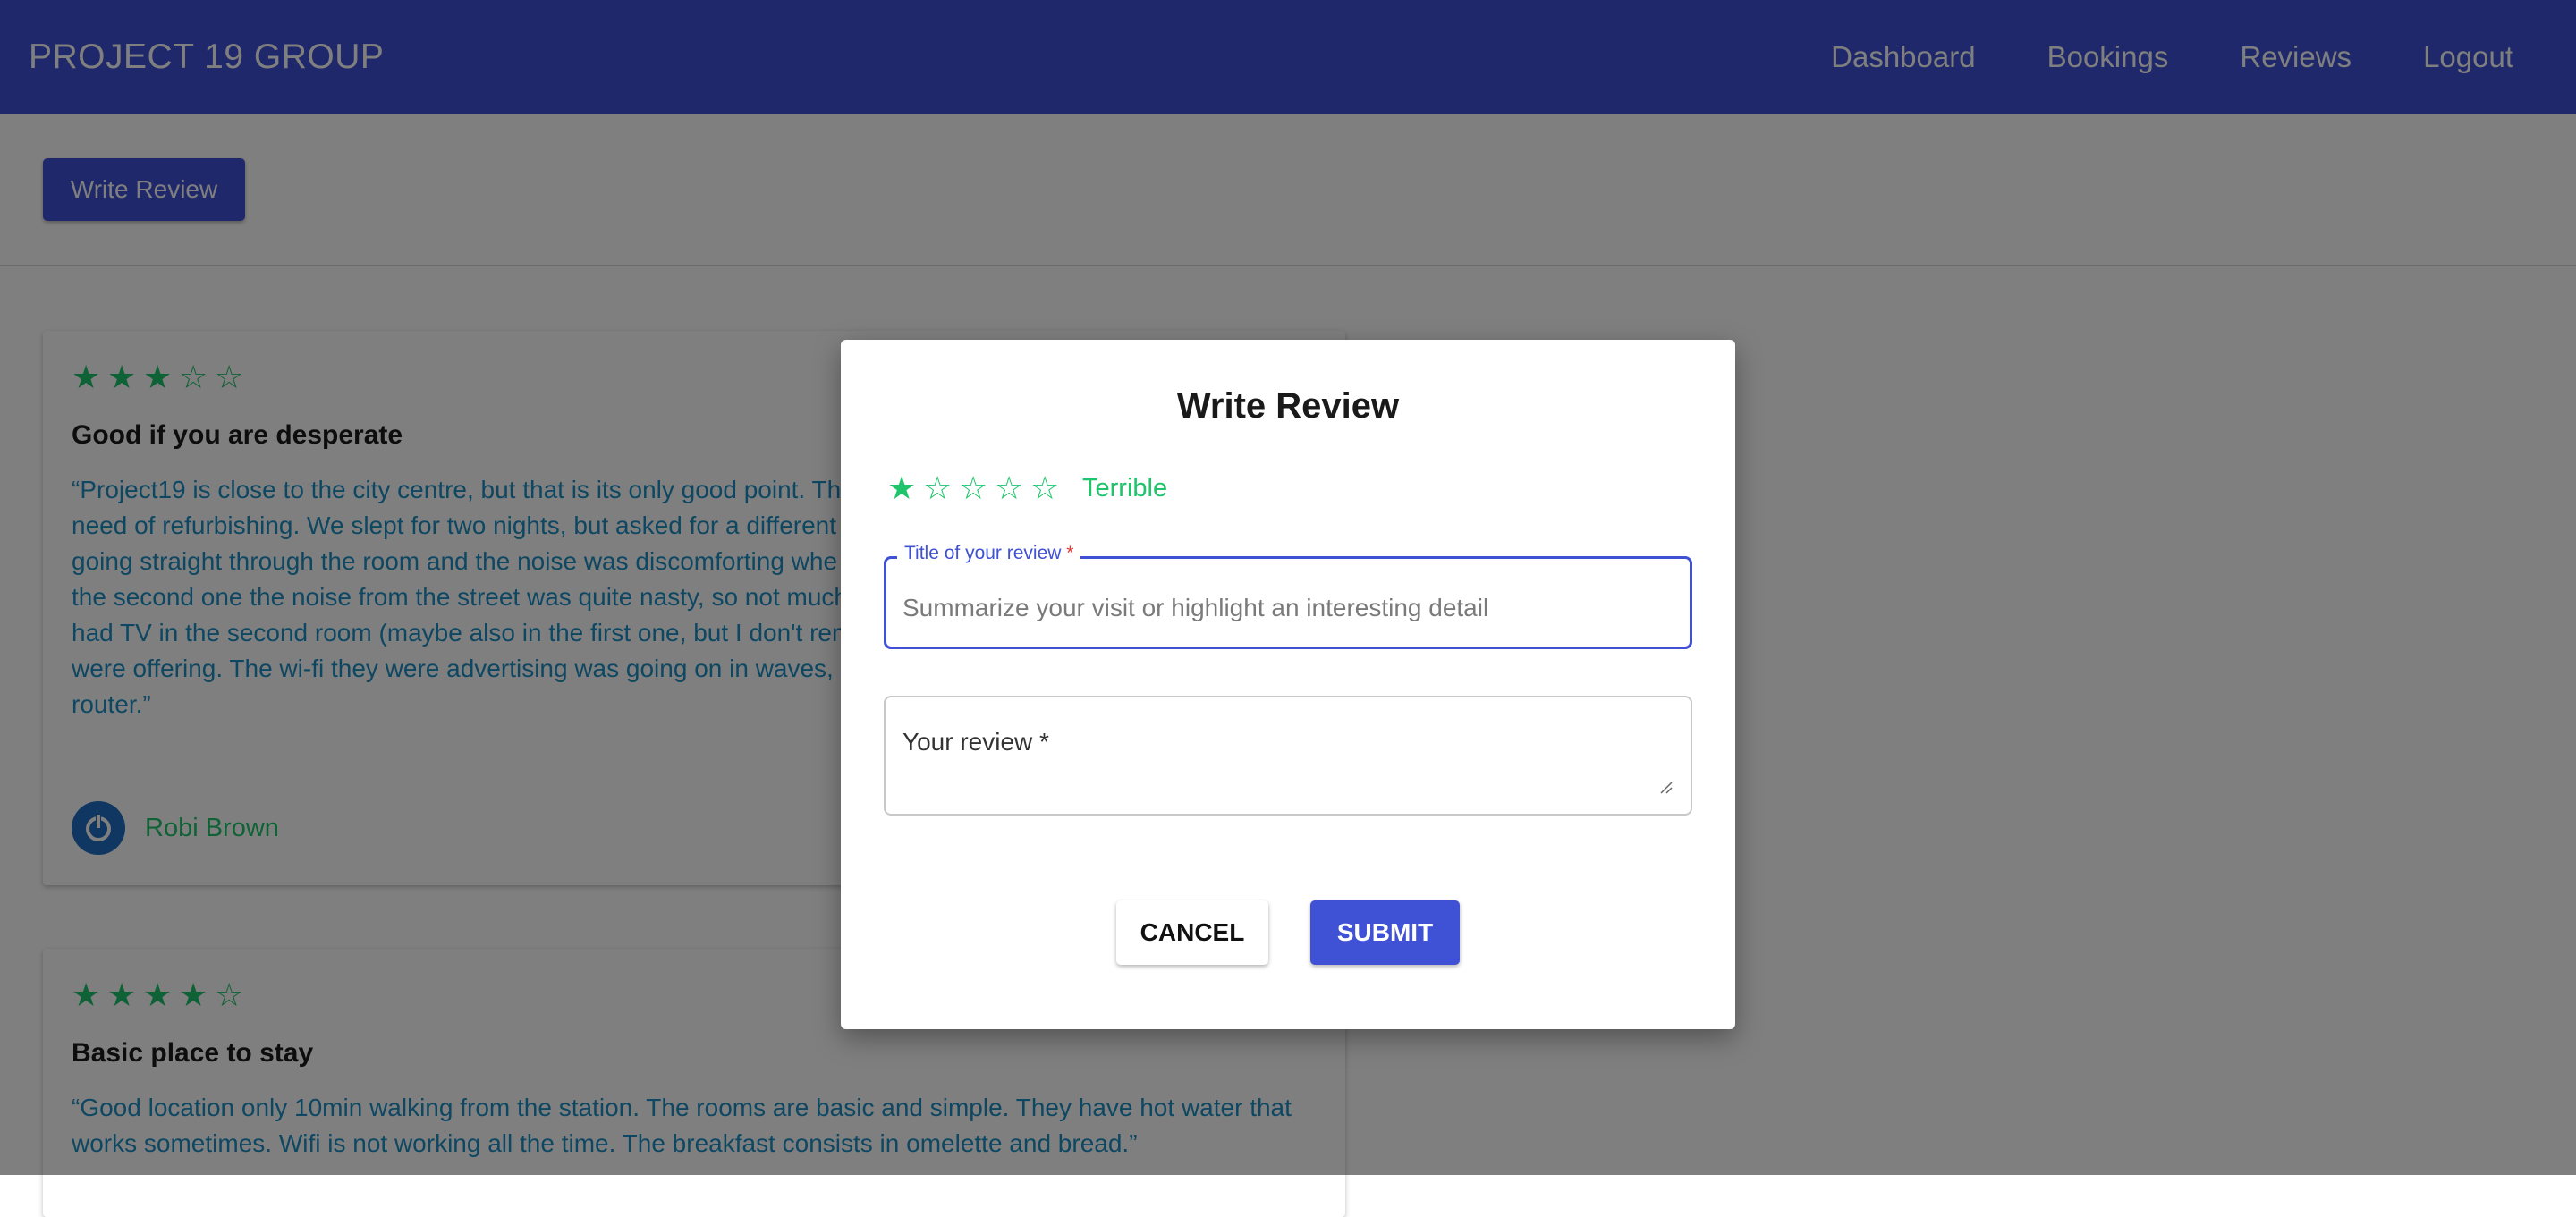  What do you see at coordinates (1288, 406) in the screenshot?
I see `dialog-title: Write Review` at bounding box center [1288, 406].